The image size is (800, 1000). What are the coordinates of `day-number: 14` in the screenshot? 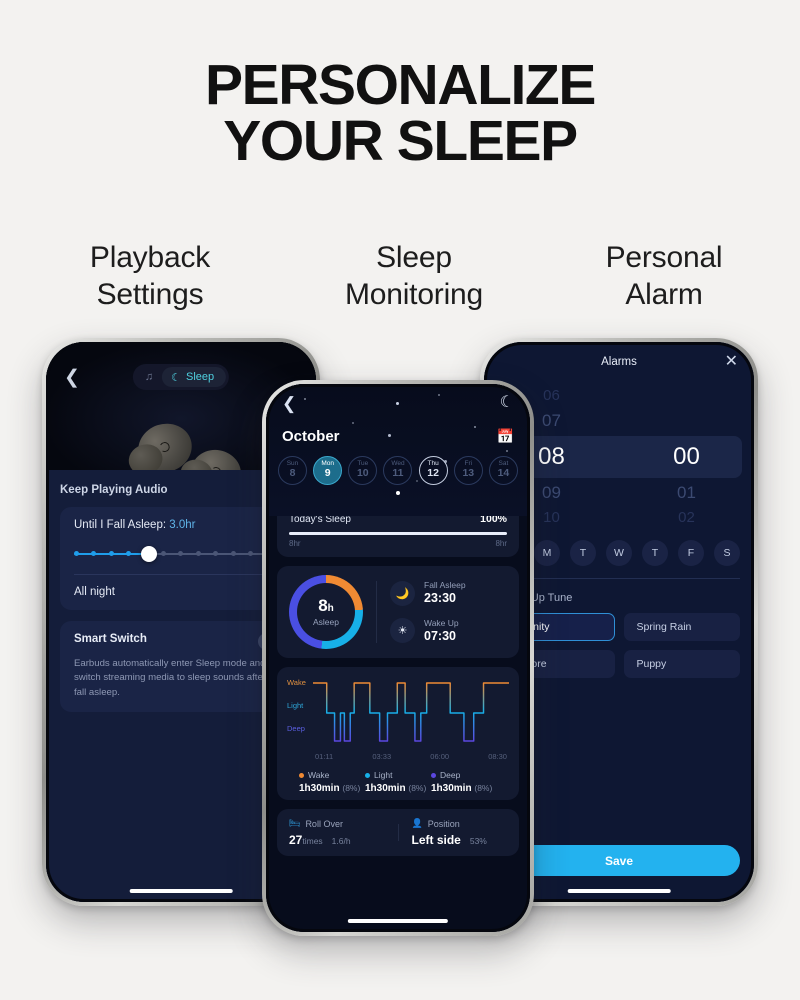 It's located at (503, 473).